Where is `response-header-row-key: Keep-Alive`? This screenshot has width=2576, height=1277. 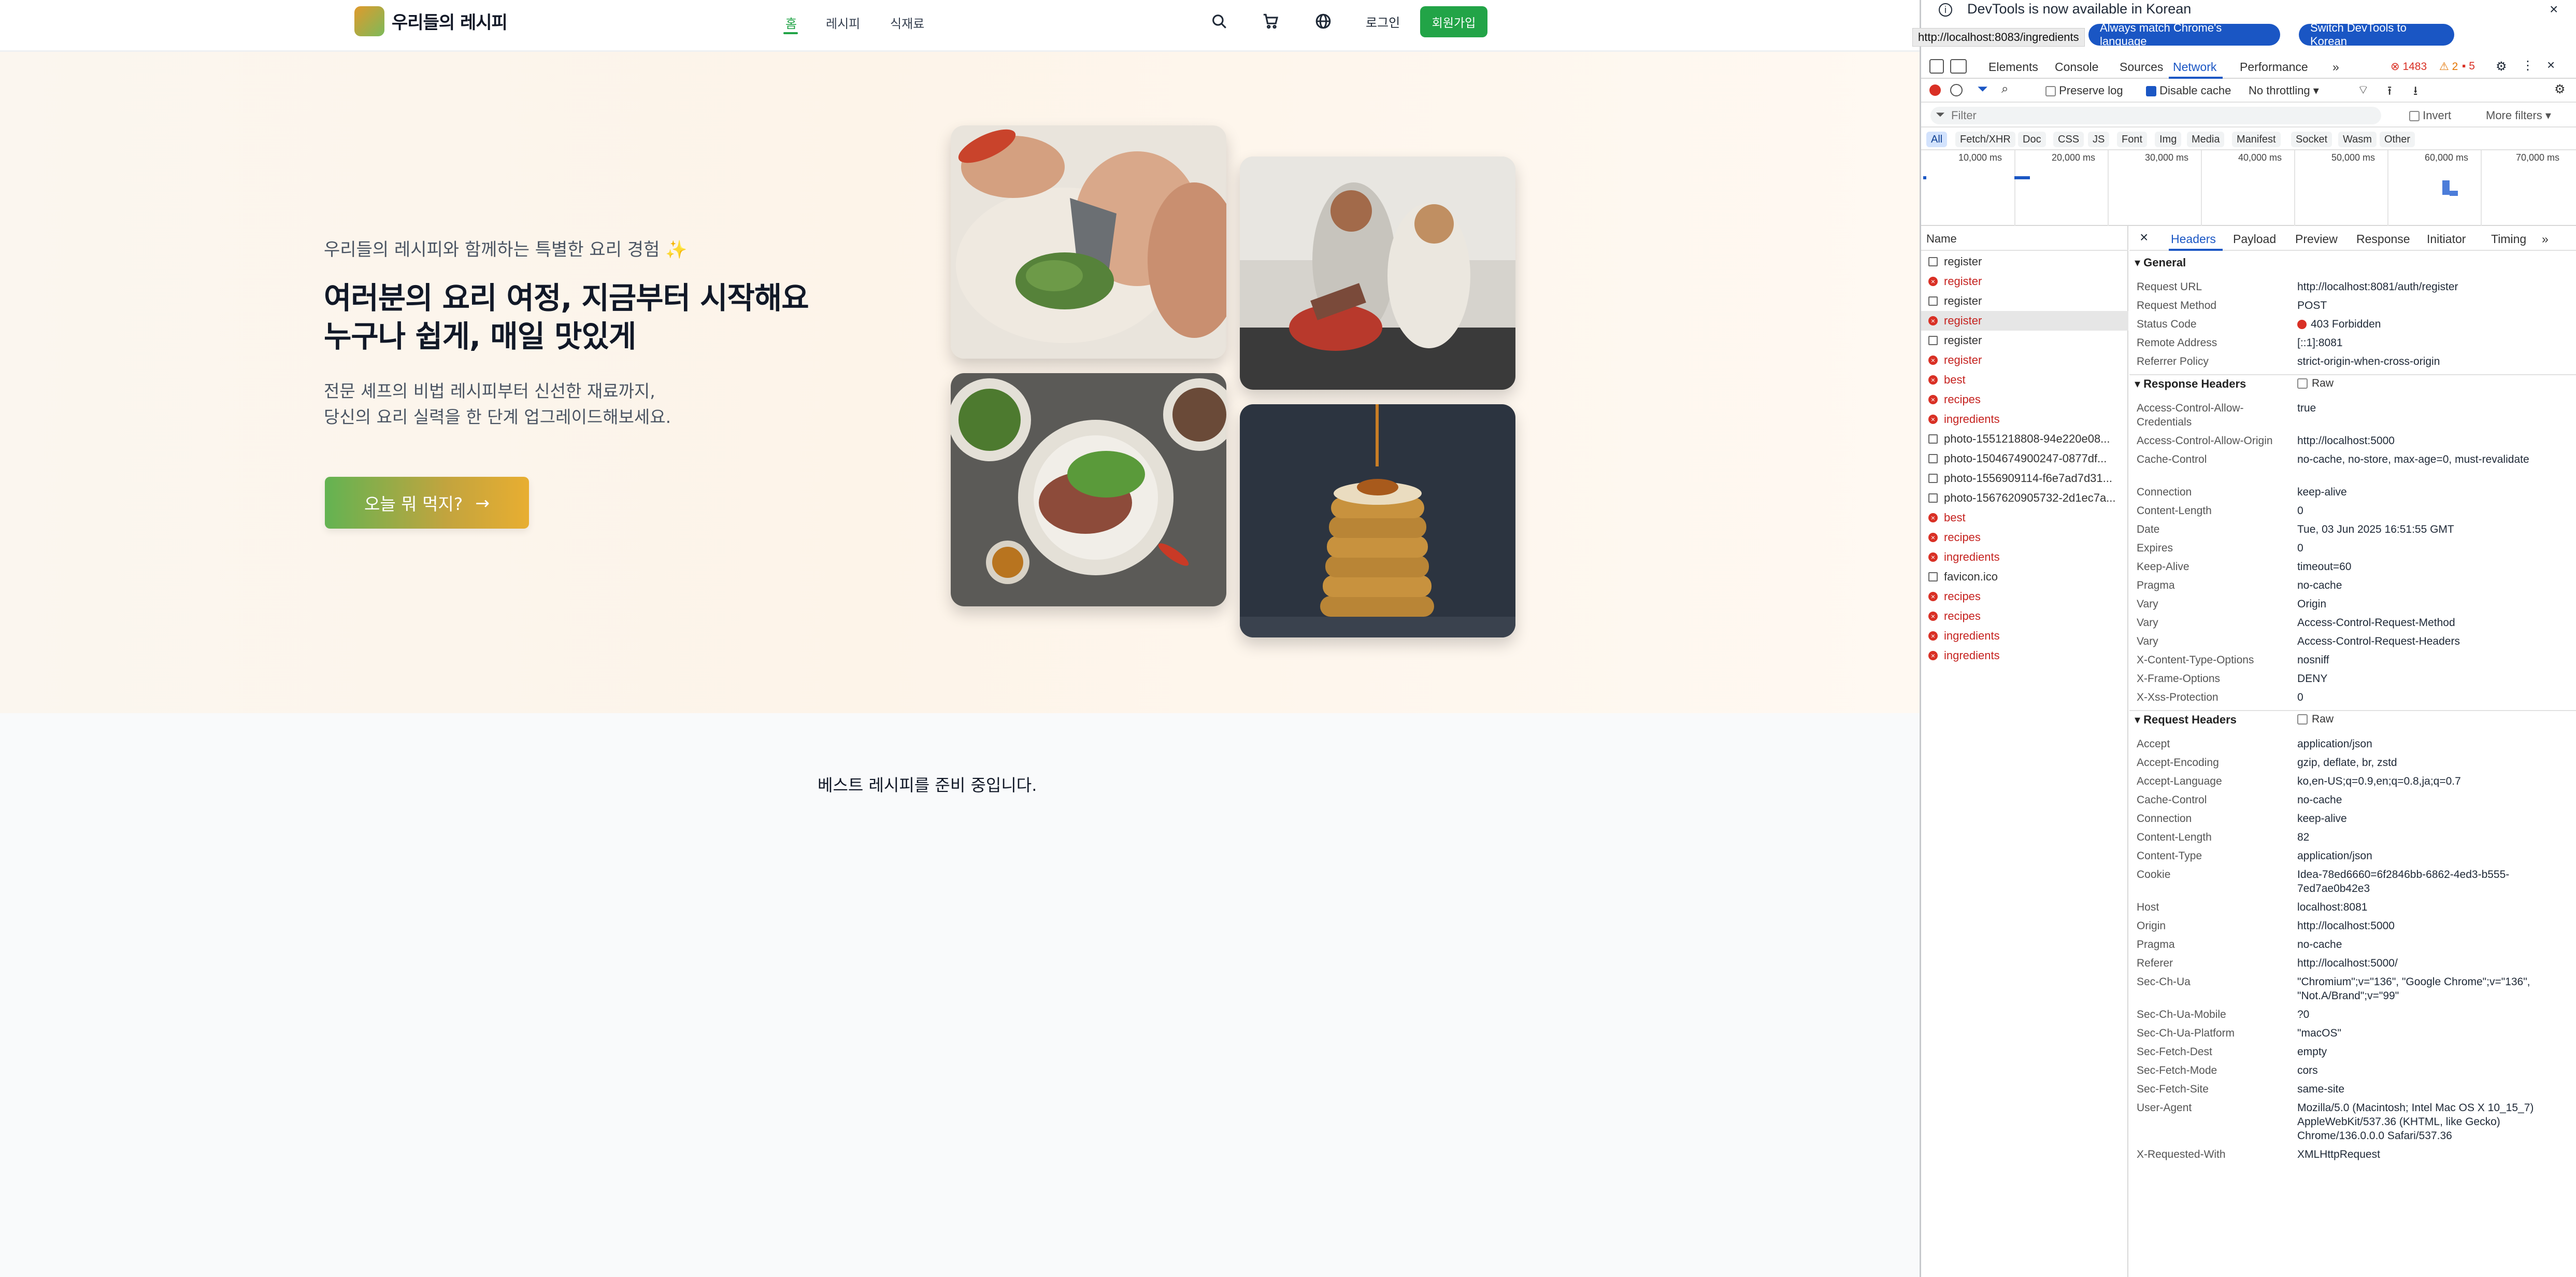 response-header-row-key: Keep-Alive is located at coordinates (2163, 567).